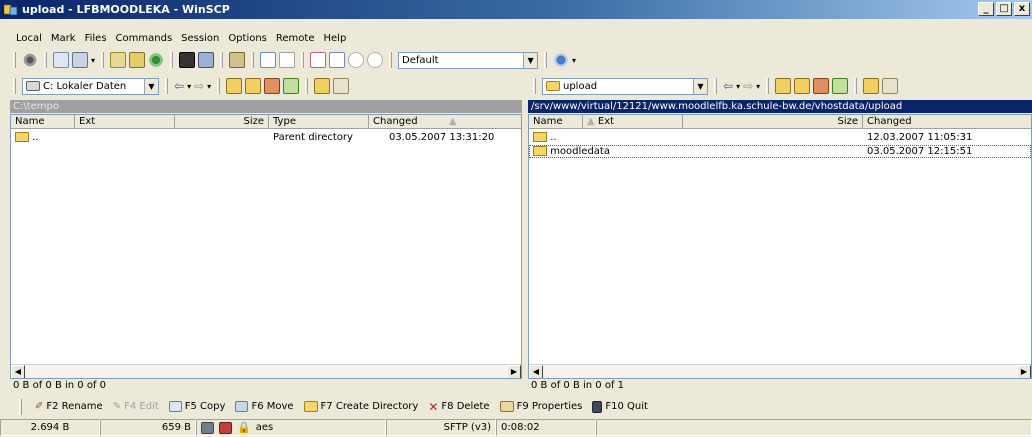 This screenshot has height=437, width=1032. What do you see at coordinates (561, 60) in the screenshot?
I see `sessions-icon` at bounding box center [561, 60].